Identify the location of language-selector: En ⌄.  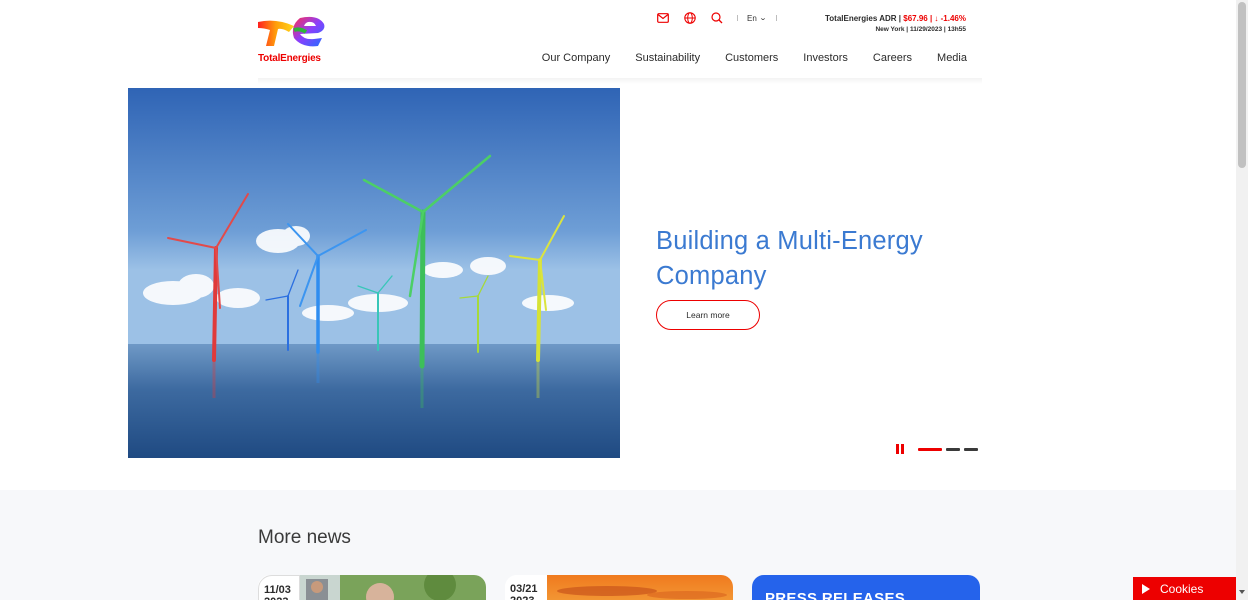
(757, 18).